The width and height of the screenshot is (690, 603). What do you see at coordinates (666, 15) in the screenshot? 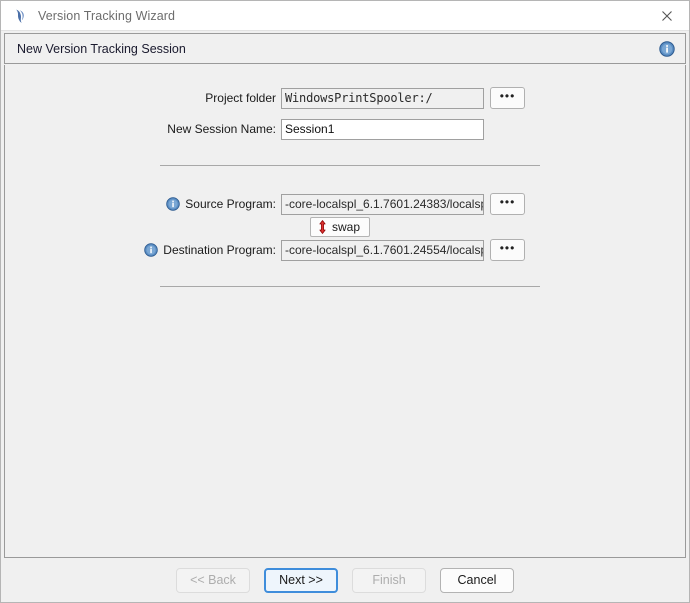
I see `close-icon` at bounding box center [666, 15].